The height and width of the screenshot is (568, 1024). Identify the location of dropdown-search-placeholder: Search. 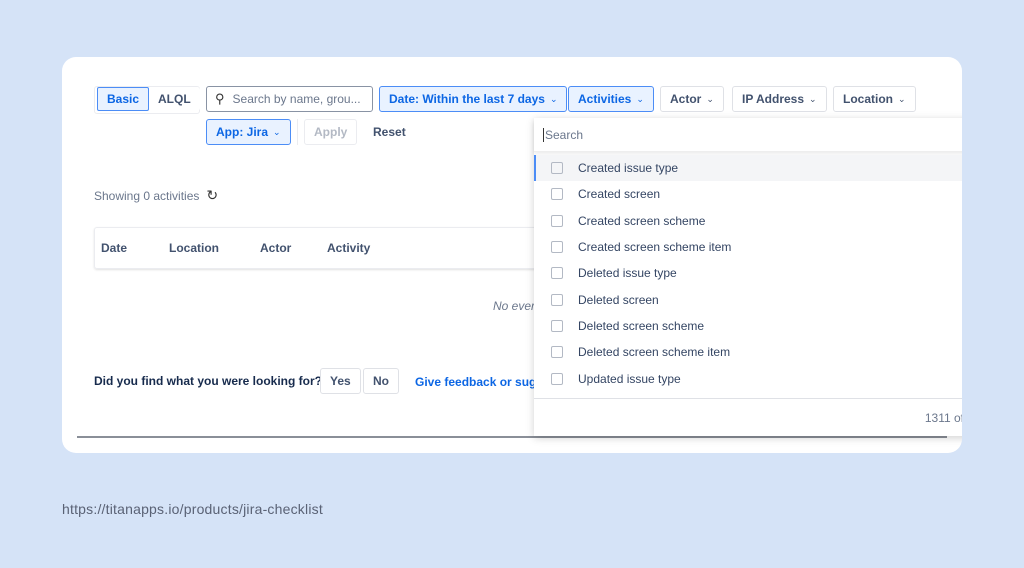
(563, 134).